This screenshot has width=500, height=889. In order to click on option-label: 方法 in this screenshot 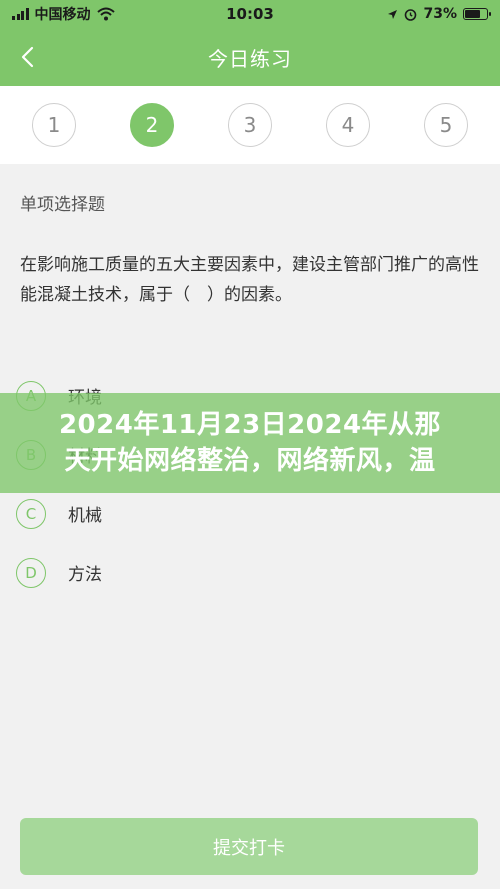, I will do `click(85, 575)`.